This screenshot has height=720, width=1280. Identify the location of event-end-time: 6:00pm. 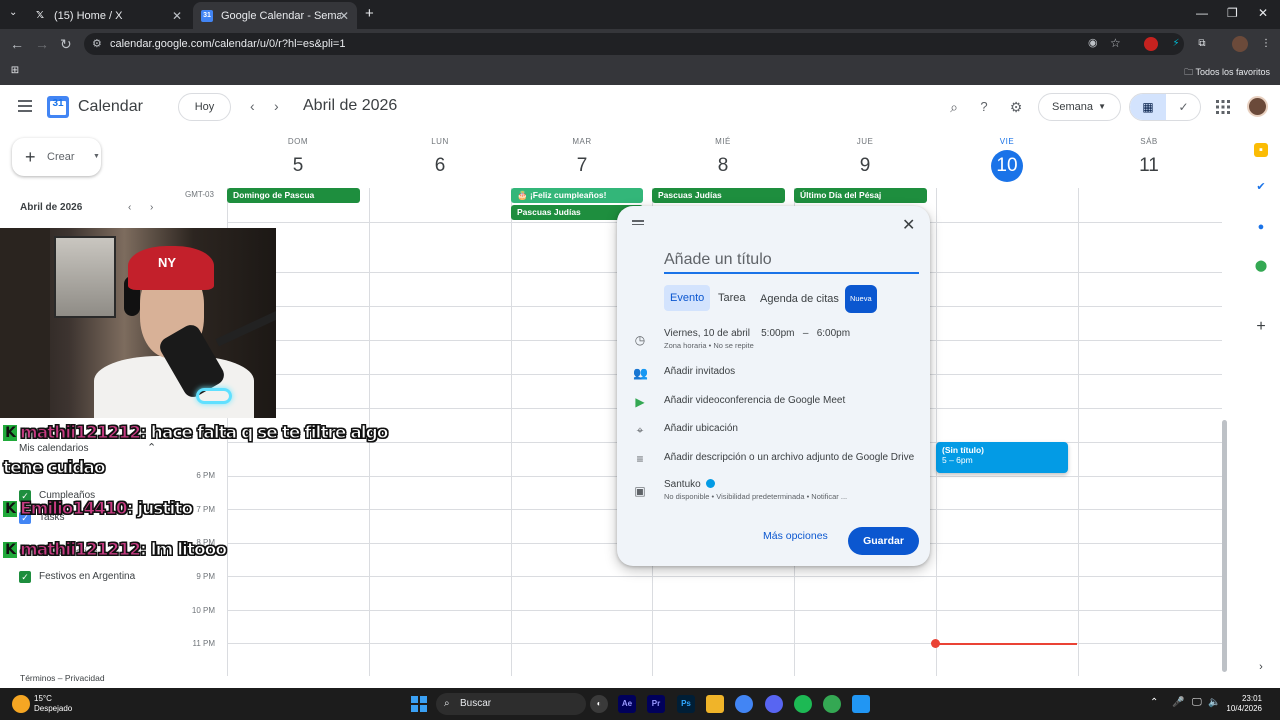
(833, 333).